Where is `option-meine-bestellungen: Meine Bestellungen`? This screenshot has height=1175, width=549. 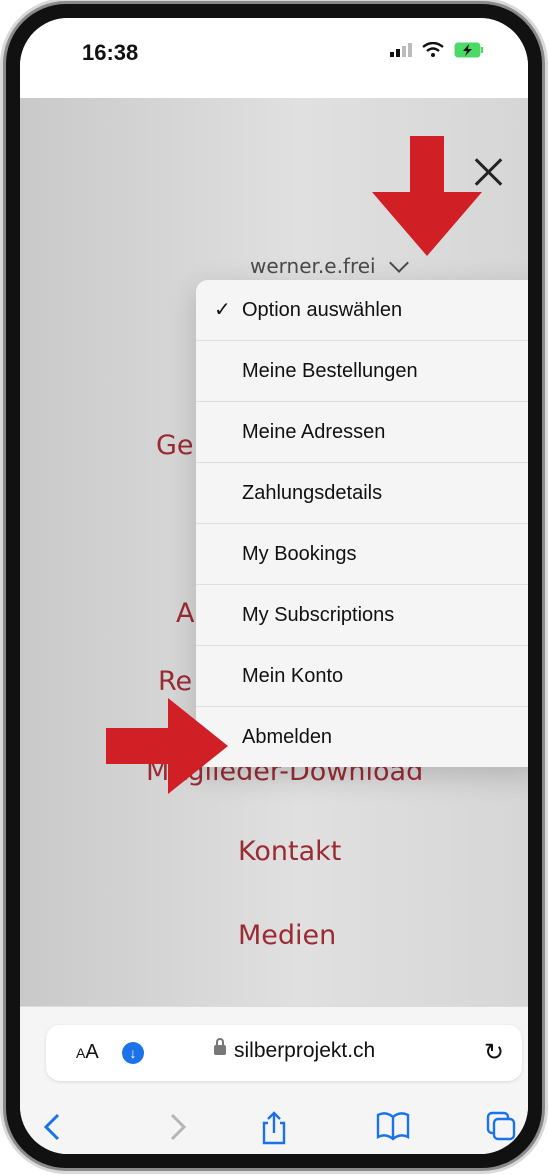 option-meine-bestellungen: Meine Bestellungen is located at coordinates (362, 371).